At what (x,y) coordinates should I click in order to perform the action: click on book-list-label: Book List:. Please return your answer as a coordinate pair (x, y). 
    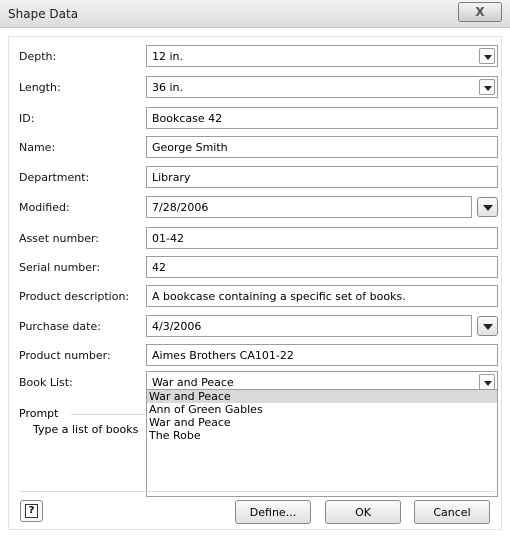
    Looking at the image, I should click on (46, 382).